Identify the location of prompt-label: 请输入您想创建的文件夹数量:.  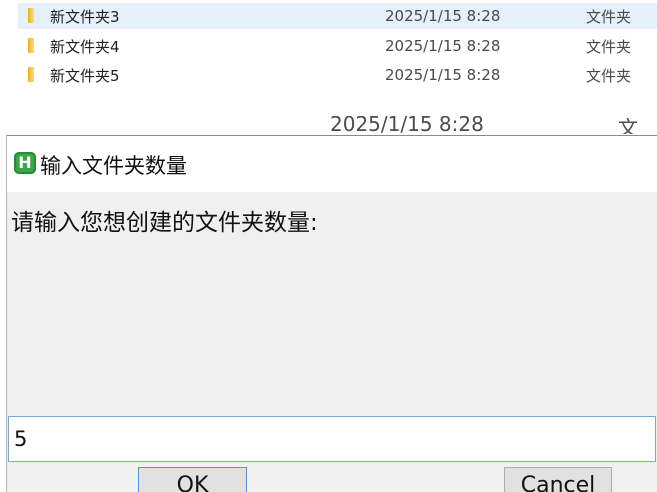
(164, 223).